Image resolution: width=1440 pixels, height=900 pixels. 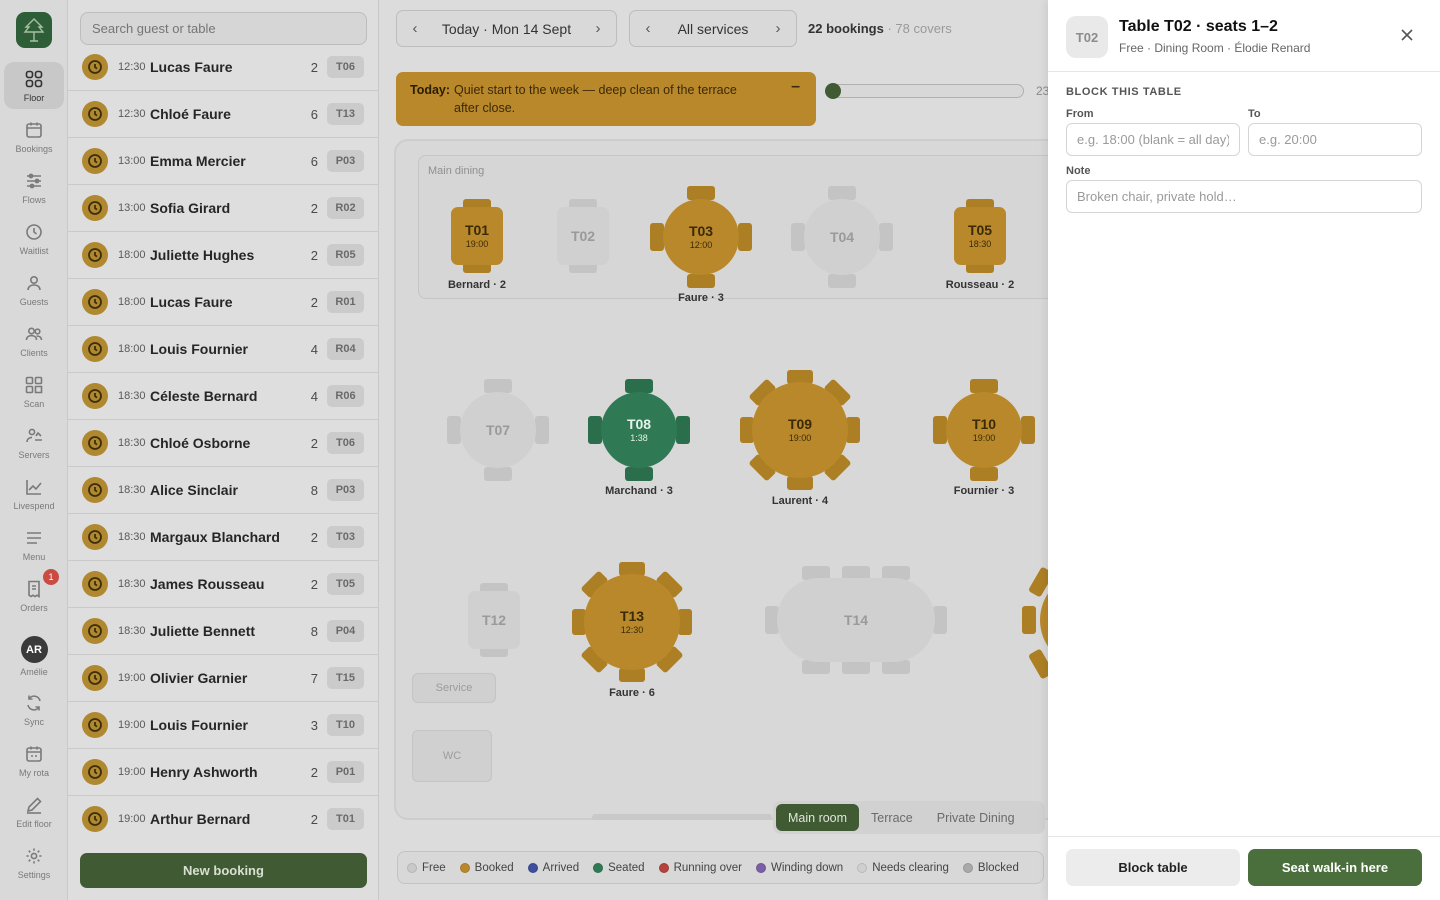 What do you see at coordinates (34, 493) in the screenshot?
I see `nav-livespend: Livespend` at bounding box center [34, 493].